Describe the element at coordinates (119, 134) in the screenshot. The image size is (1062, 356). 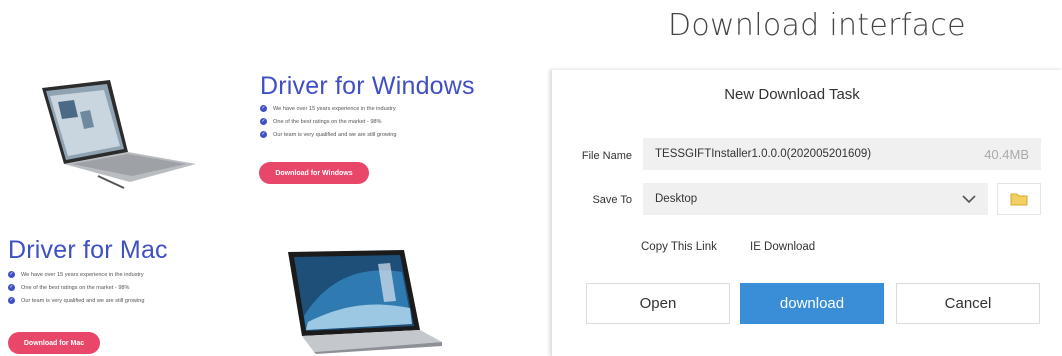
I see `surface-tablet-image` at that location.